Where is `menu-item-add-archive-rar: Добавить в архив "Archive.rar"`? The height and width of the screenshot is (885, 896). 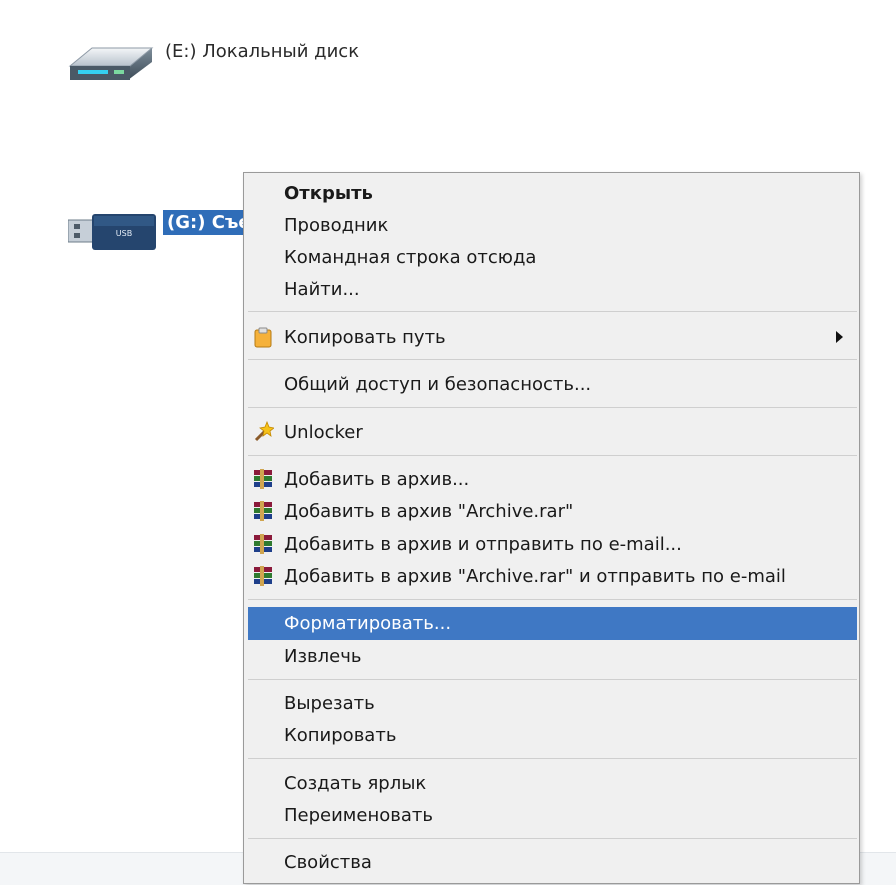 menu-item-add-archive-rar: Добавить в архив "Archive.rar" is located at coordinates (552, 511).